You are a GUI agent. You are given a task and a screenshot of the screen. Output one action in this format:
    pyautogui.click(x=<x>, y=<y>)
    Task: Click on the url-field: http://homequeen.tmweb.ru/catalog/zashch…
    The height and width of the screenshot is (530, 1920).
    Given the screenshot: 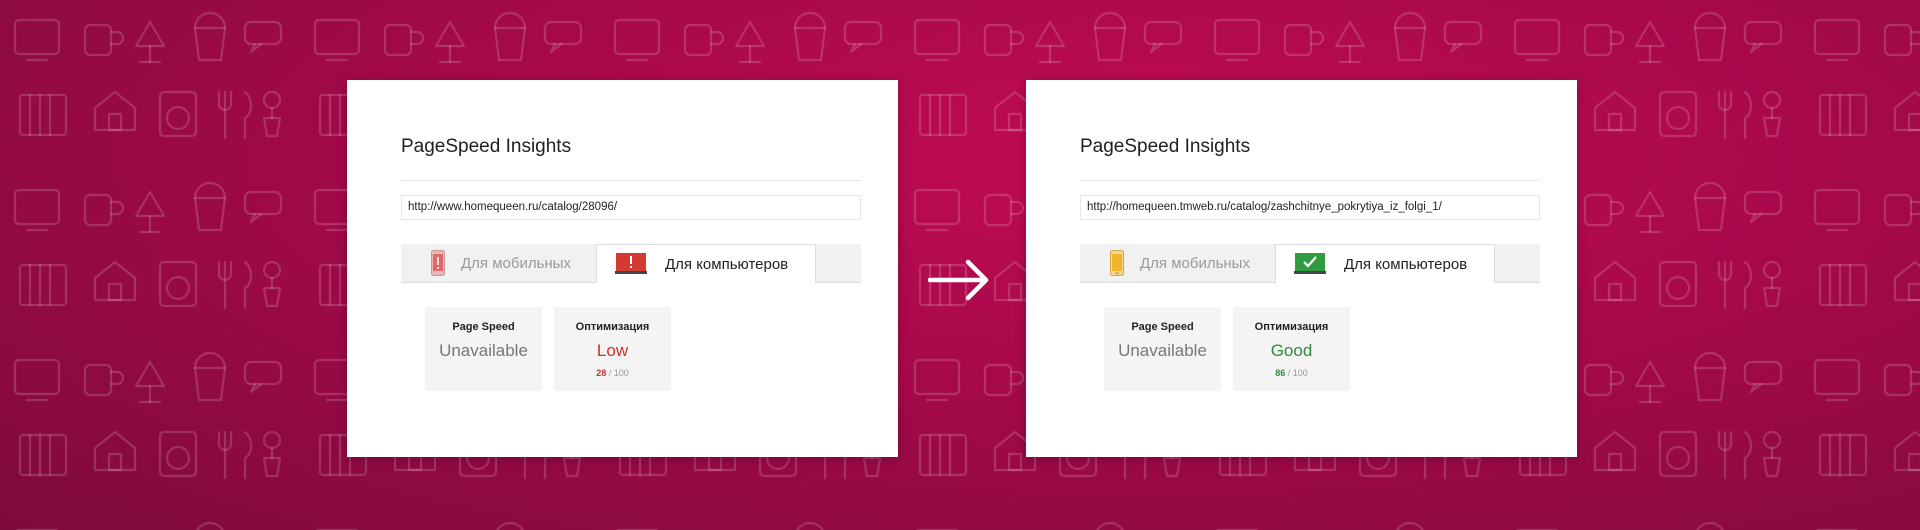 What is the action you would take?
    pyautogui.click(x=1310, y=207)
    